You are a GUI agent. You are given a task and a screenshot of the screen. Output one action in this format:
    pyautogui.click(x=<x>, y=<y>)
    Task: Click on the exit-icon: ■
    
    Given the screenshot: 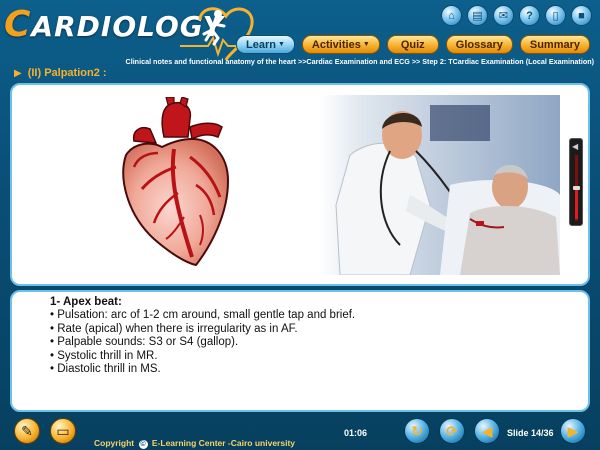 What is the action you would take?
    pyautogui.click(x=581, y=15)
    